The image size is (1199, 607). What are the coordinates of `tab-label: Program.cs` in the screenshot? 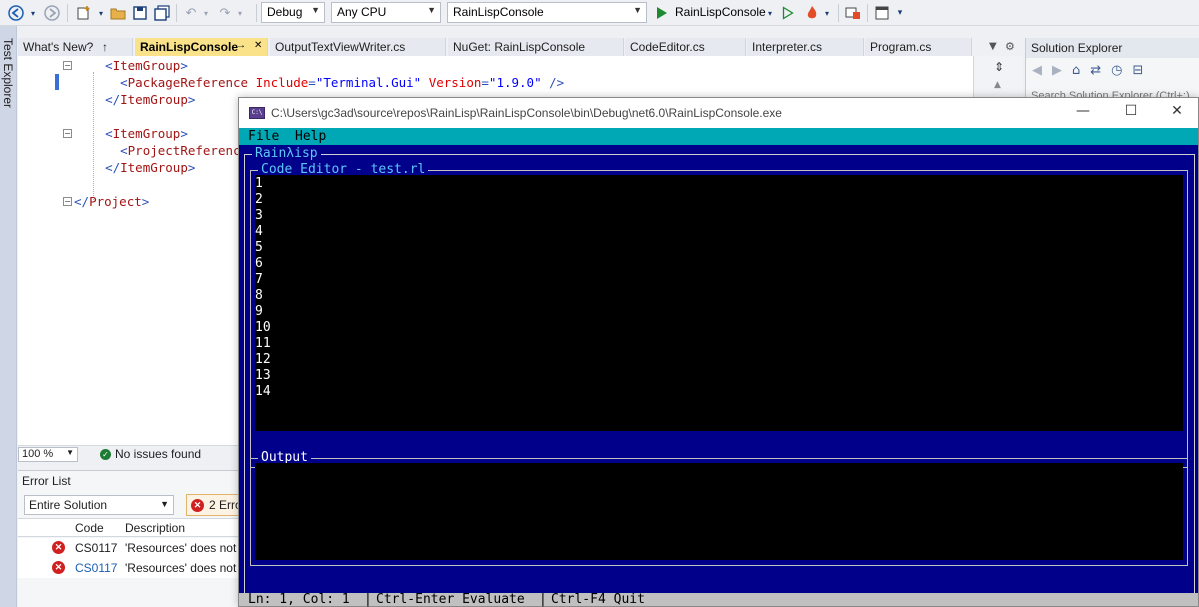 It's located at (901, 47).